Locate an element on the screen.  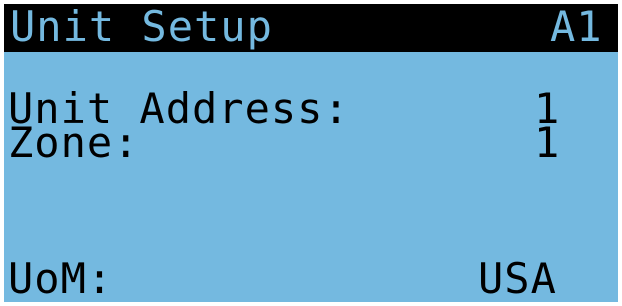
zone-label: Zone: is located at coordinates (74, 142).